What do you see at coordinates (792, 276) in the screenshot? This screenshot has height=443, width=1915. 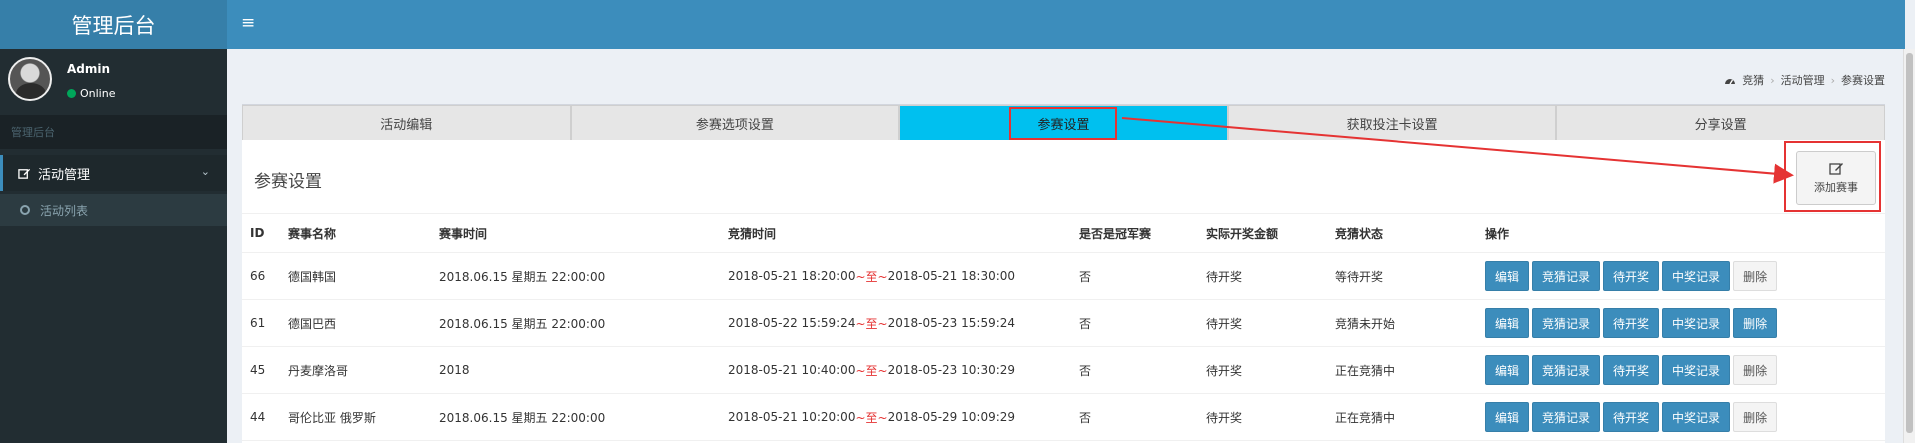 I see `guess-start: 2018-05-21 18:20:00` at bounding box center [792, 276].